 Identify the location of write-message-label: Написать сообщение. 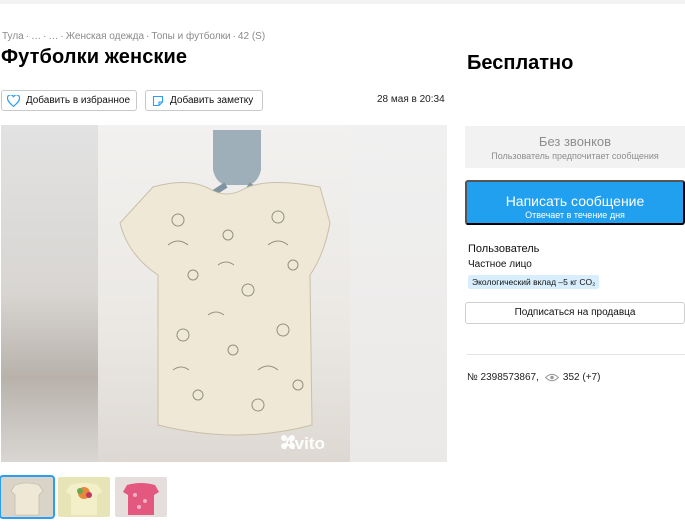
(575, 200).